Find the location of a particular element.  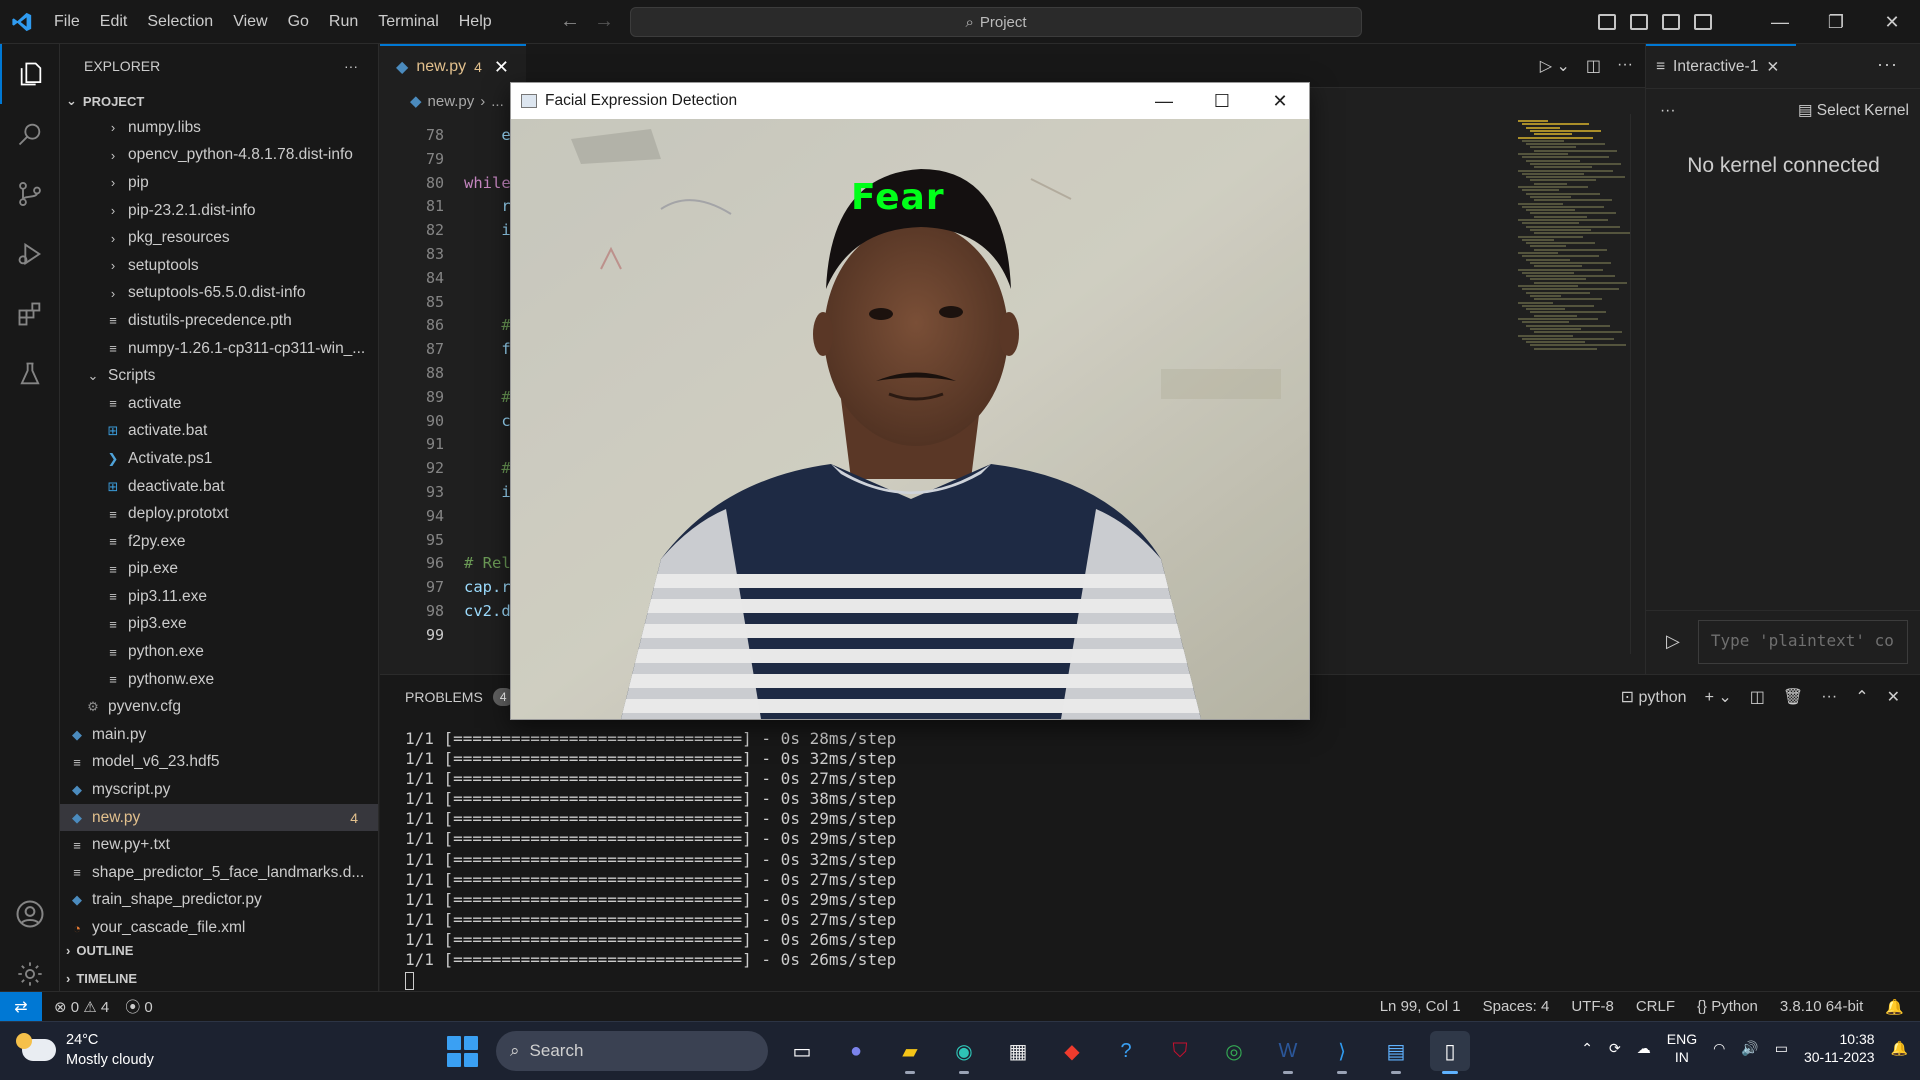

explorer-icon is located at coordinates (30, 74).